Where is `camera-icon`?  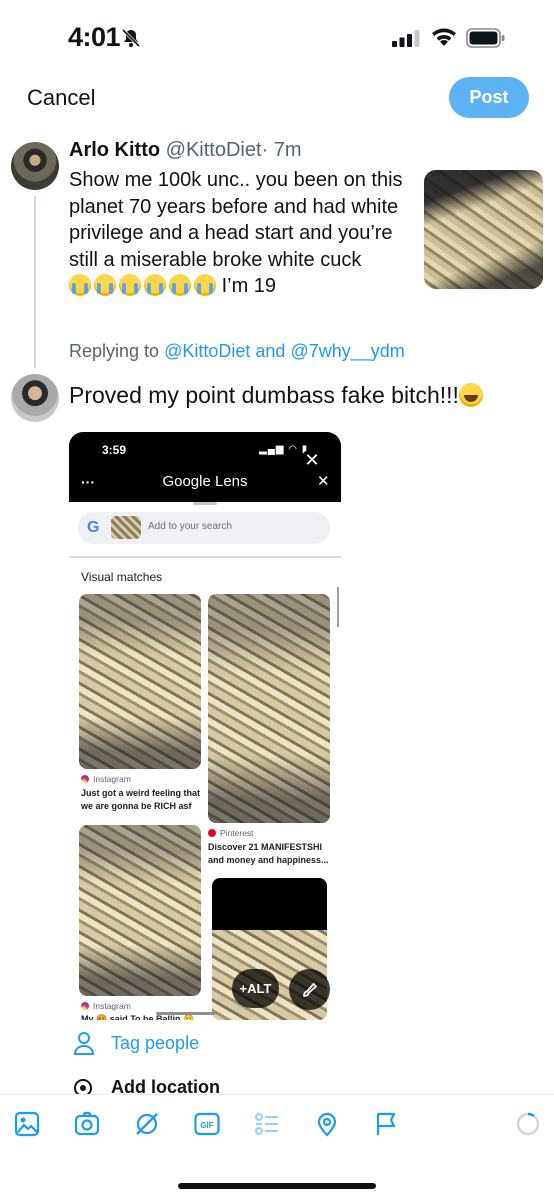
camera-icon is located at coordinates (87, 1124).